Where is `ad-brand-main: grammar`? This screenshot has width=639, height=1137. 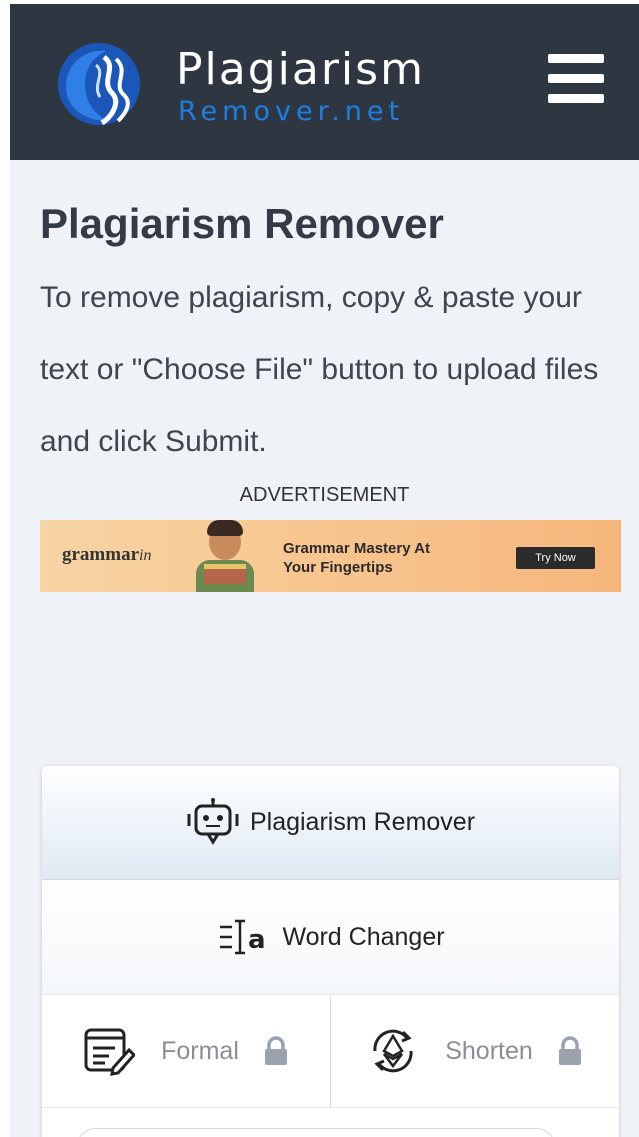
ad-brand-main: grammar is located at coordinates (101, 554).